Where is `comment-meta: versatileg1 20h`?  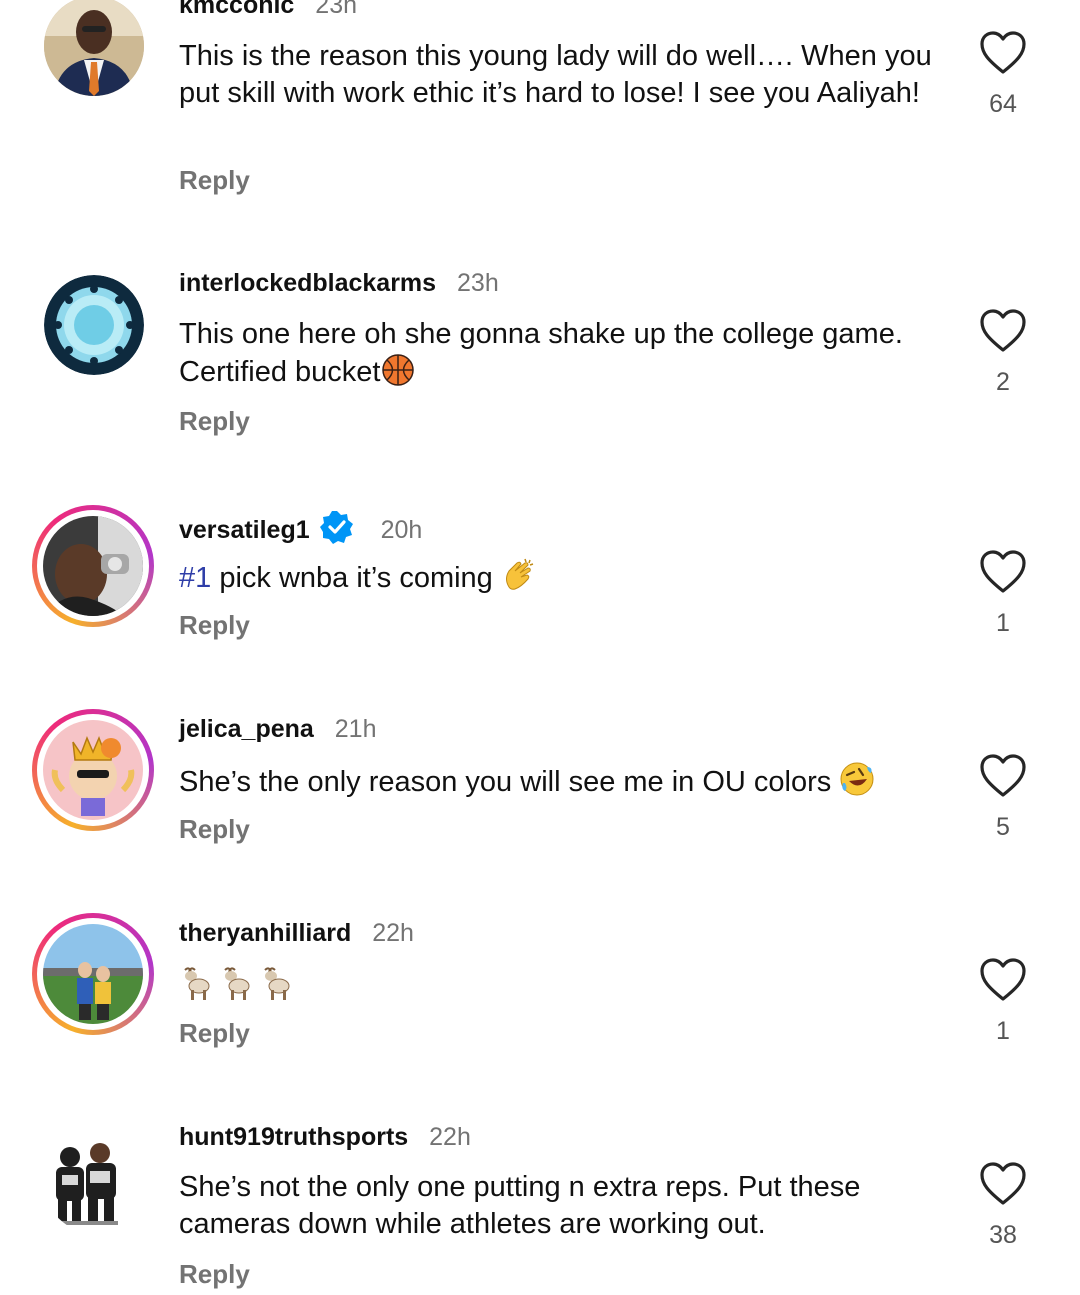
comment-meta: versatileg1 20h is located at coordinates (300, 527).